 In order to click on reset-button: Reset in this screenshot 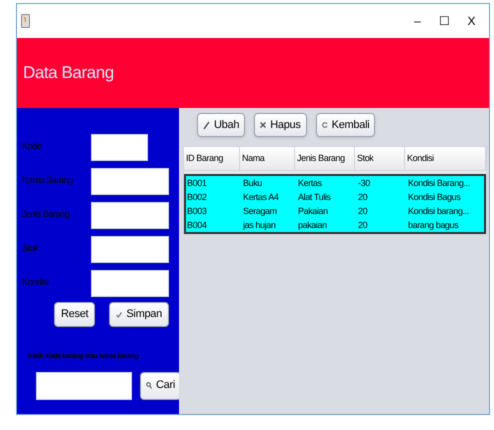, I will do `click(75, 314)`.